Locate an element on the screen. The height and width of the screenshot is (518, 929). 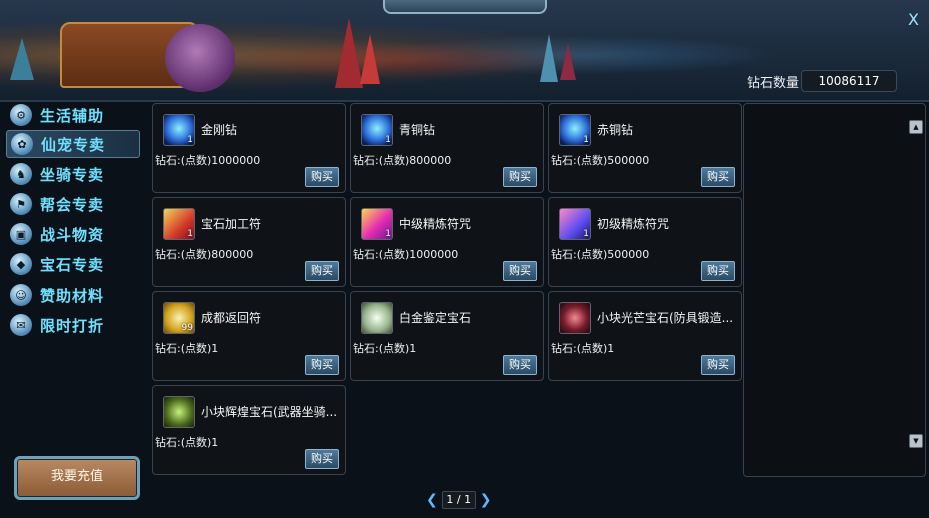
item-name: 青铜钻 is located at coordinates (417, 130).